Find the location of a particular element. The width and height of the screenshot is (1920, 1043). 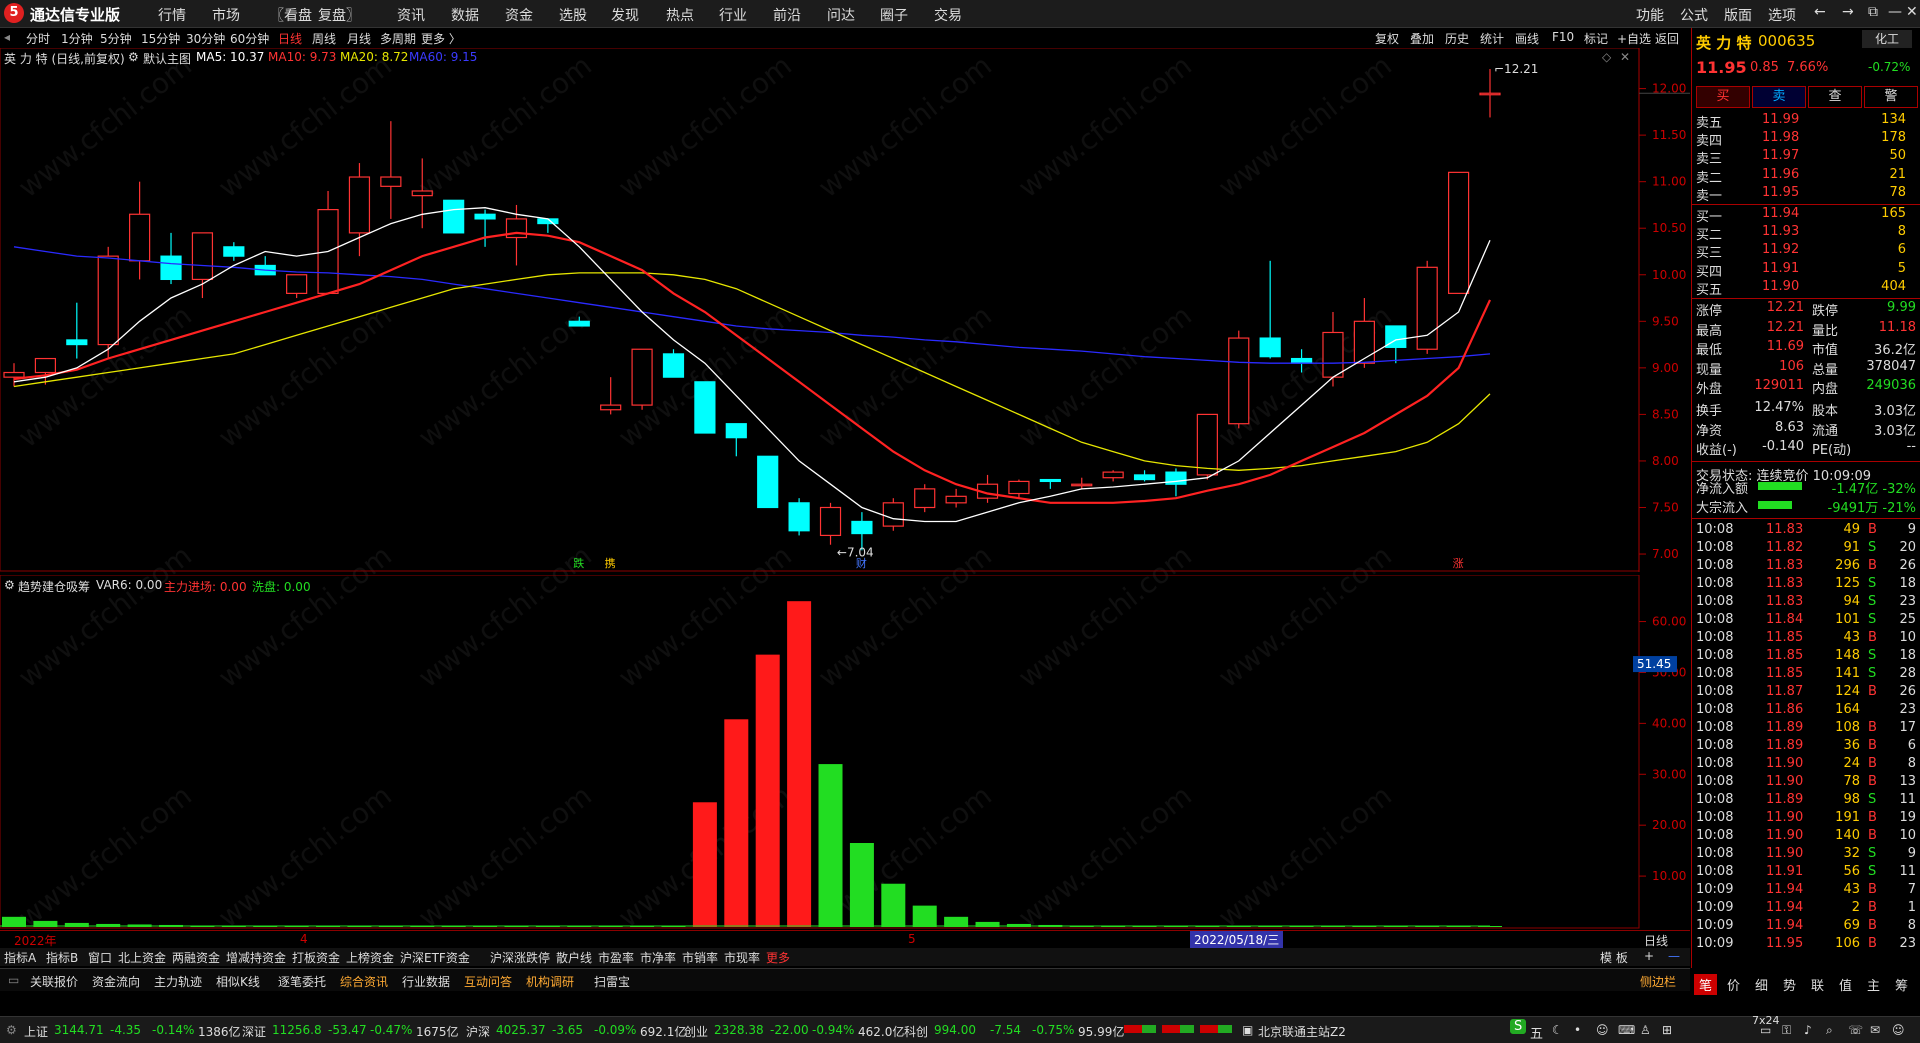

event-marker: 财 is located at coordinates (861, 563).